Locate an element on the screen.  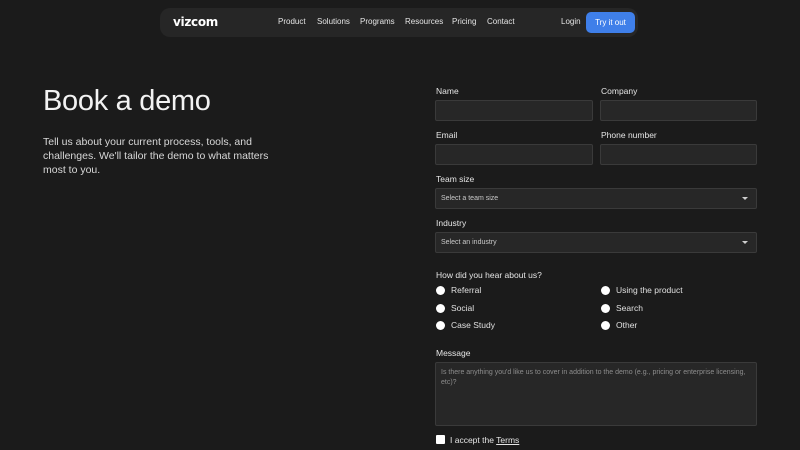
radio-using-product: Using the product is located at coordinates (642, 290).